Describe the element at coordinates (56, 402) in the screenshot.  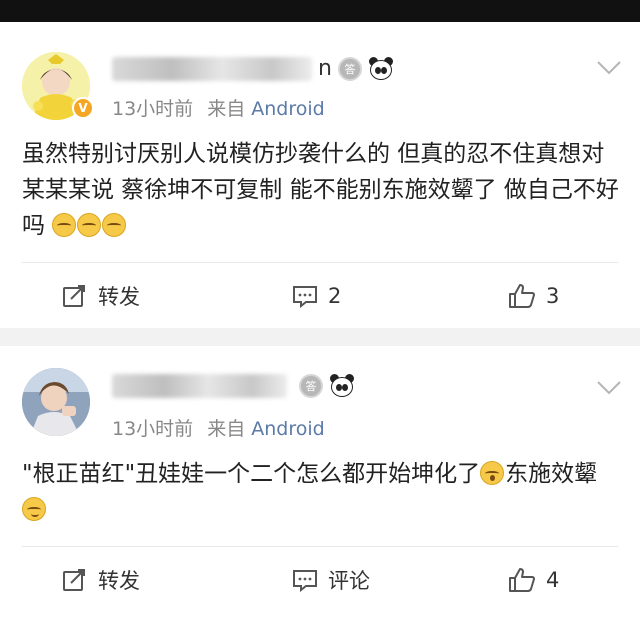
I see `avatar` at that location.